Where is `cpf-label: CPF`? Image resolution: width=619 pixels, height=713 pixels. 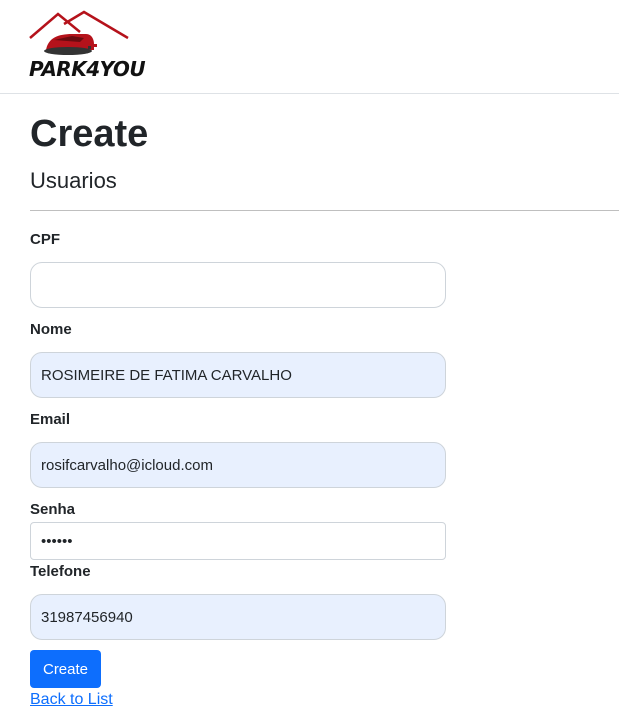
cpf-label: CPF is located at coordinates (45, 239).